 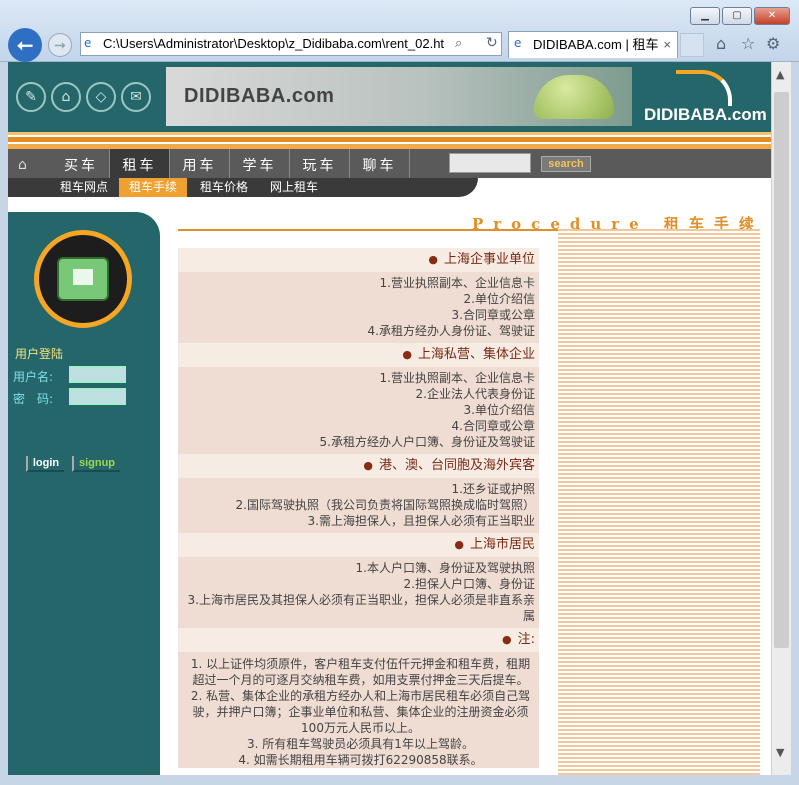 What do you see at coordinates (773, 43) in the screenshot?
I see `settings-gear-icon: ⚙` at bounding box center [773, 43].